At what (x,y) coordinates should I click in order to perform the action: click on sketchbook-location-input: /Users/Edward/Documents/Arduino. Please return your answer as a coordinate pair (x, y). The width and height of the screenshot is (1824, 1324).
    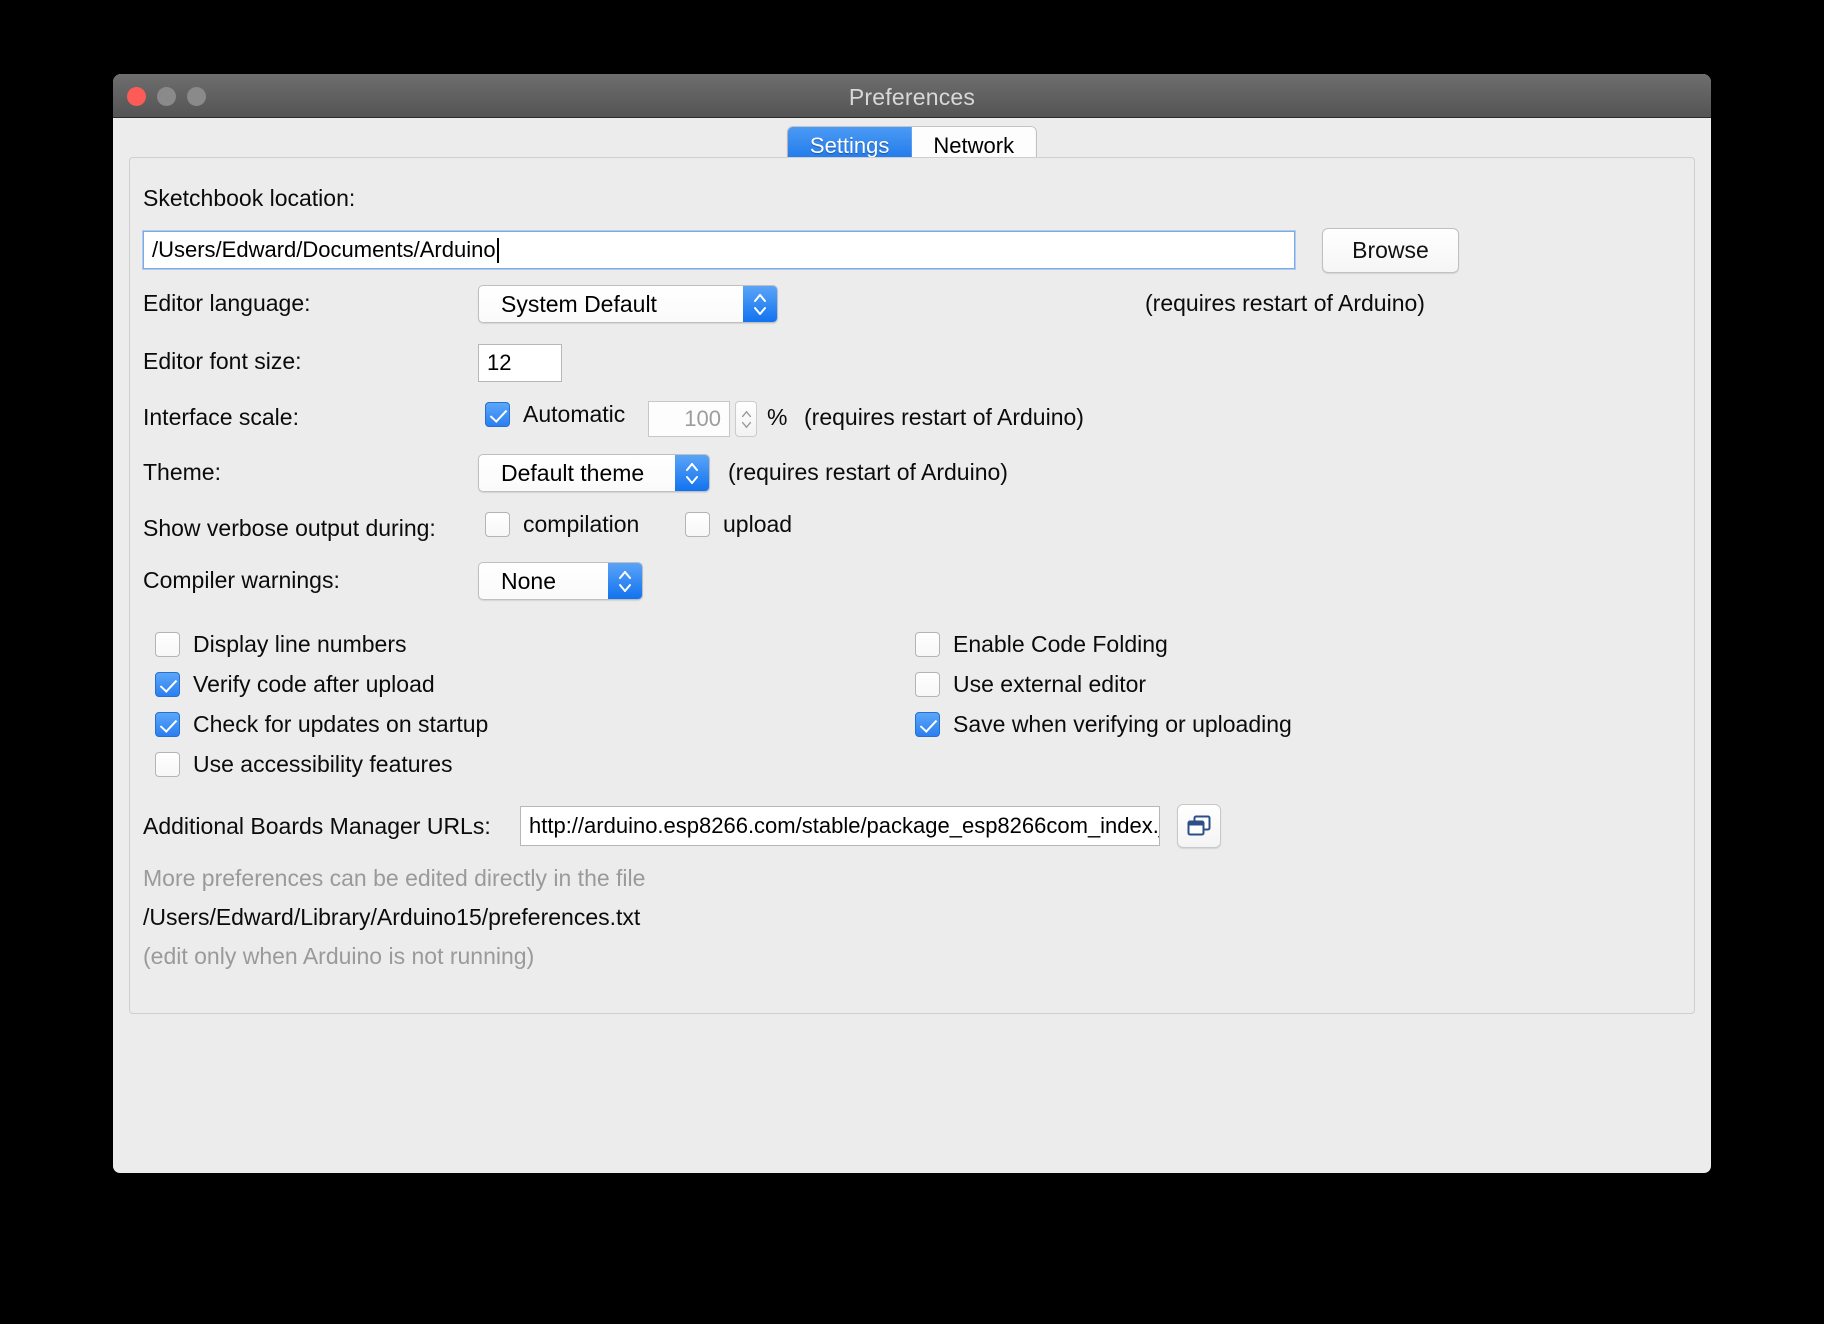
    Looking at the image, I should click on (719, 250).